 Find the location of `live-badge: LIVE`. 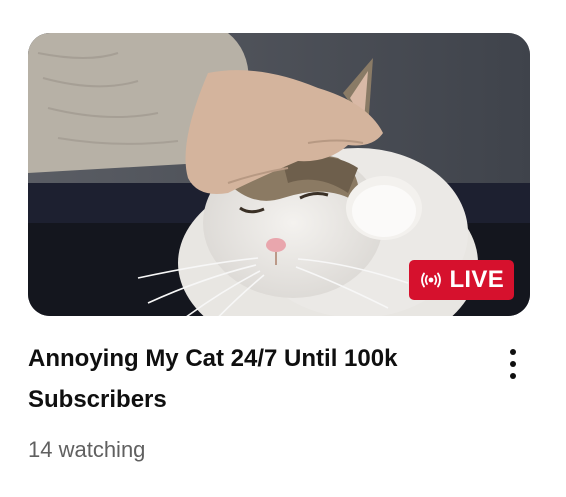

live-badge: LIVE is located at coordinates (461, 280).